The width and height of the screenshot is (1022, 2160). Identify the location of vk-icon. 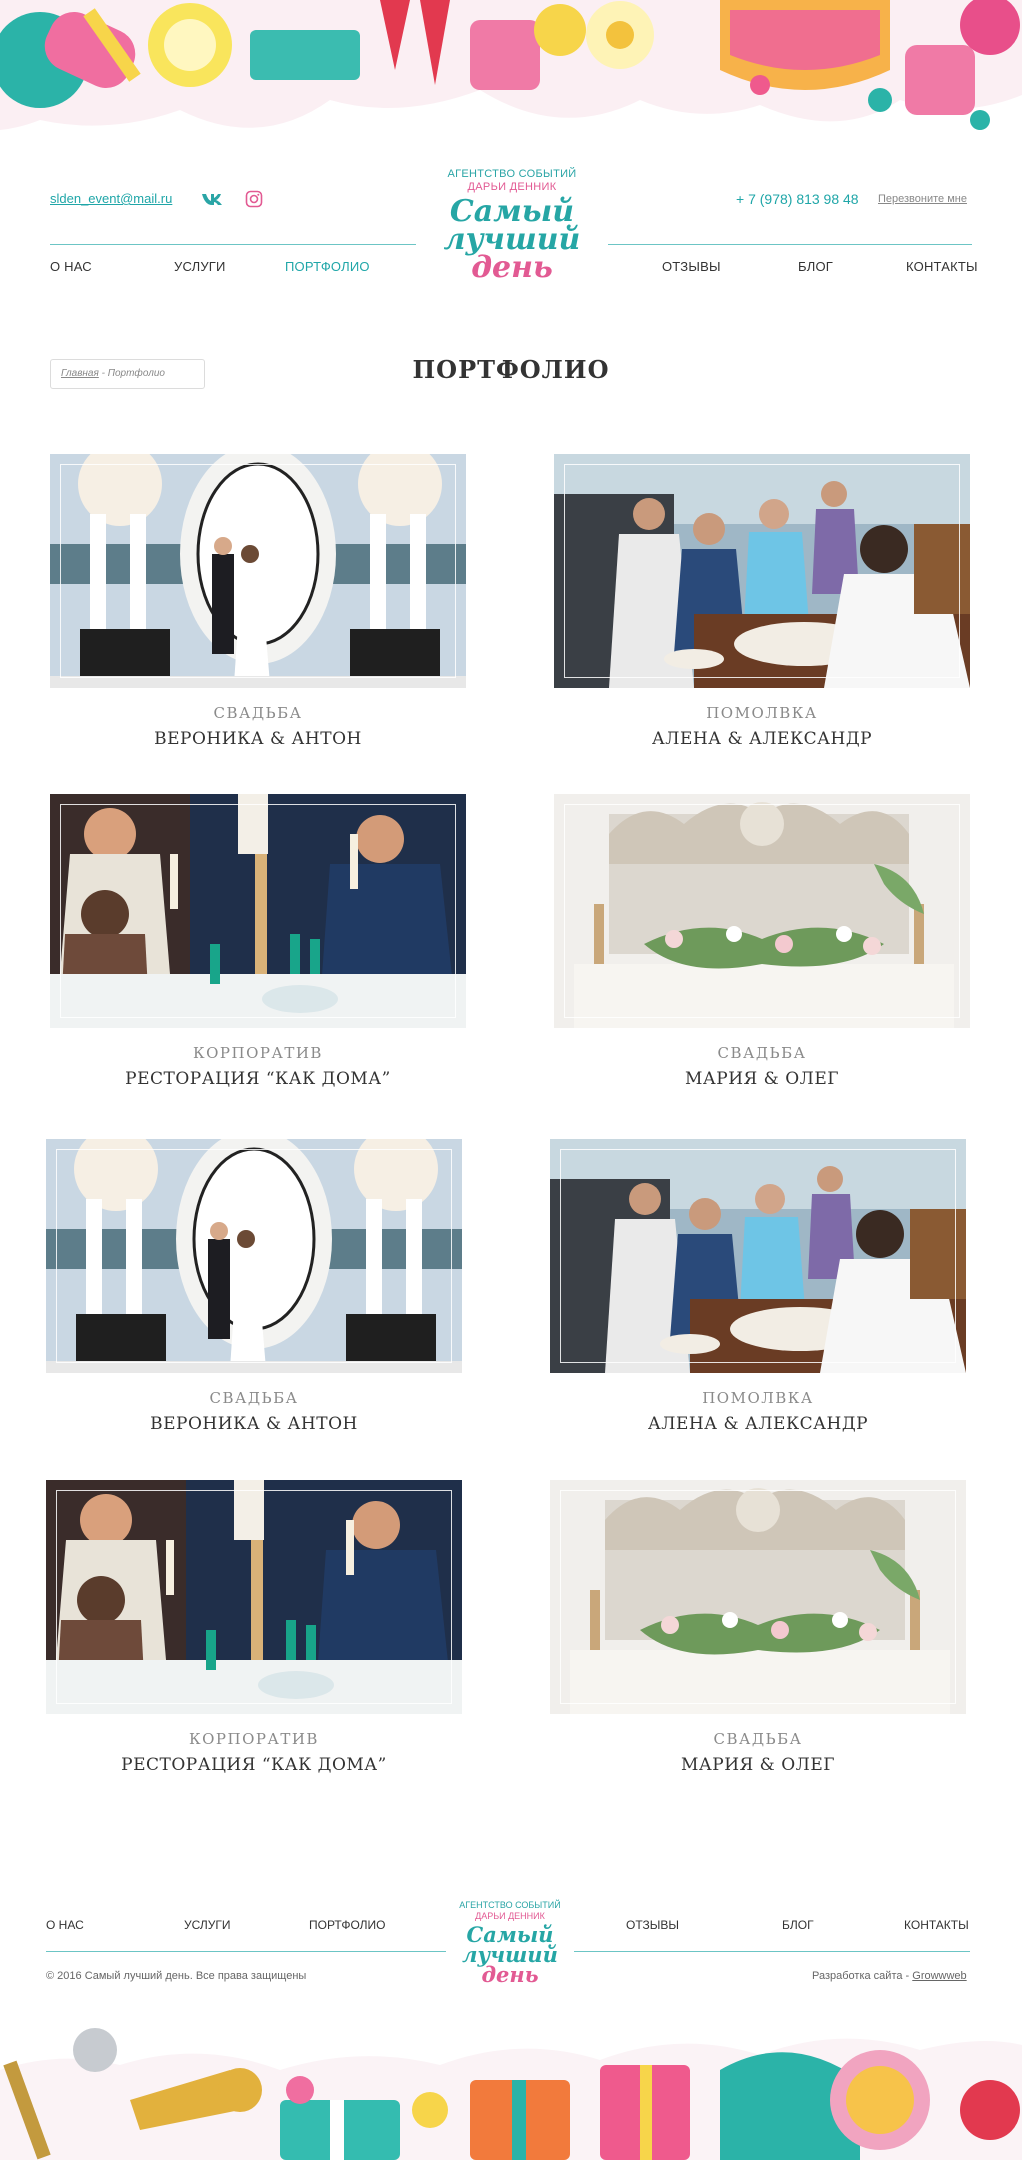
(212, 199).